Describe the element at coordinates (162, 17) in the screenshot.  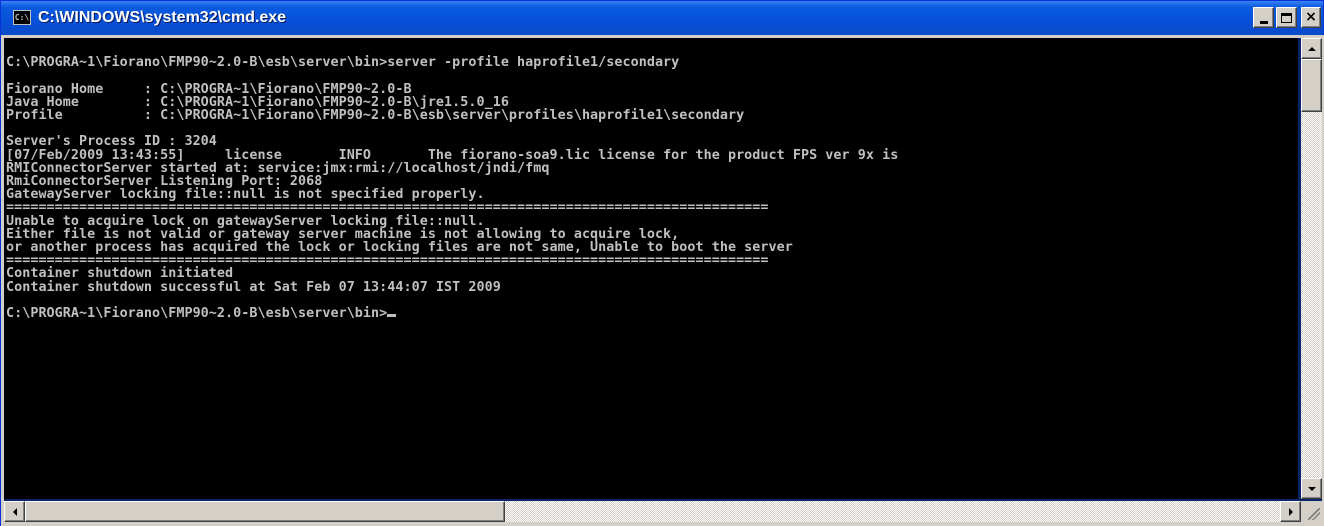
I see `window-title: C:\WINDOWS\system32\cmd.exe` at that location.